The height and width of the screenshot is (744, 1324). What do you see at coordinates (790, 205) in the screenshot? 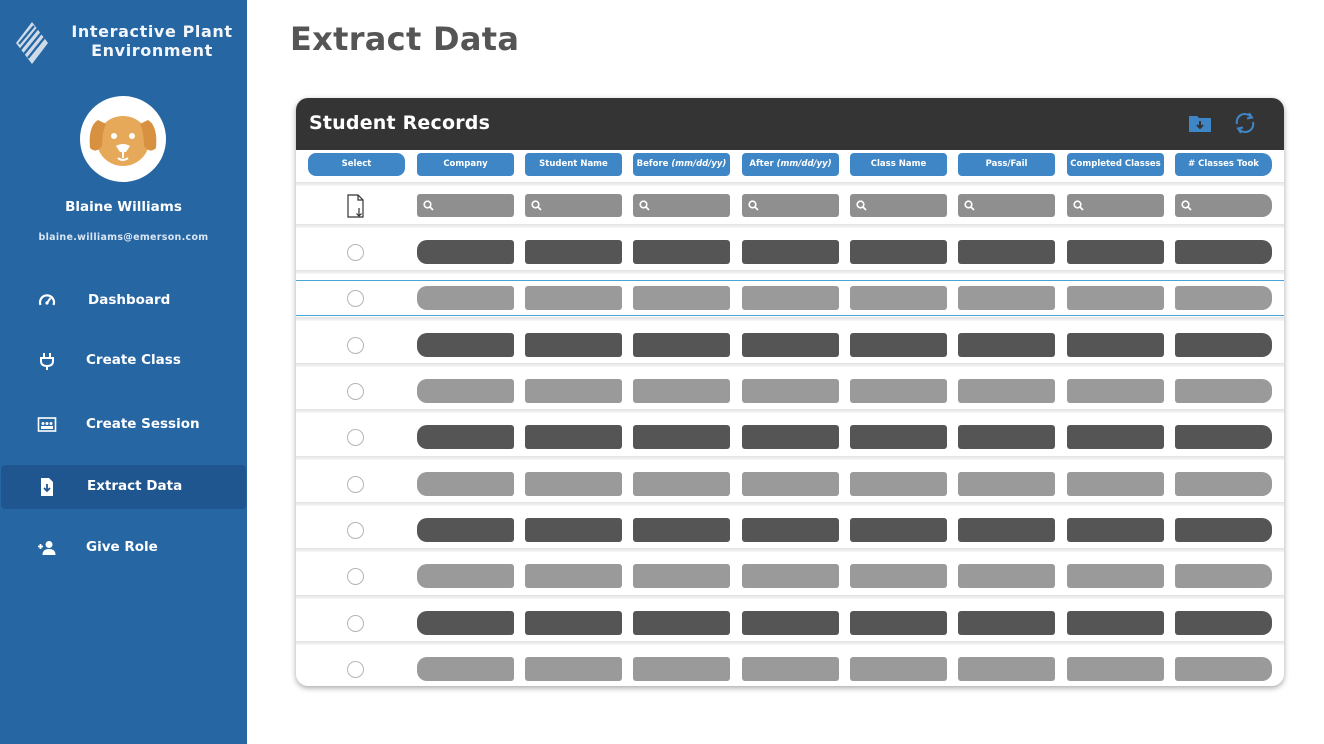
I see `search-input-after` at bounding box center [790, 205].